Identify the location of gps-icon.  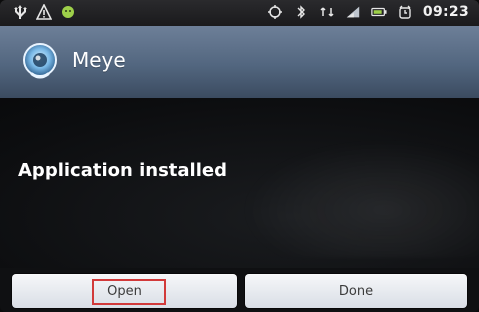
(275, 12).